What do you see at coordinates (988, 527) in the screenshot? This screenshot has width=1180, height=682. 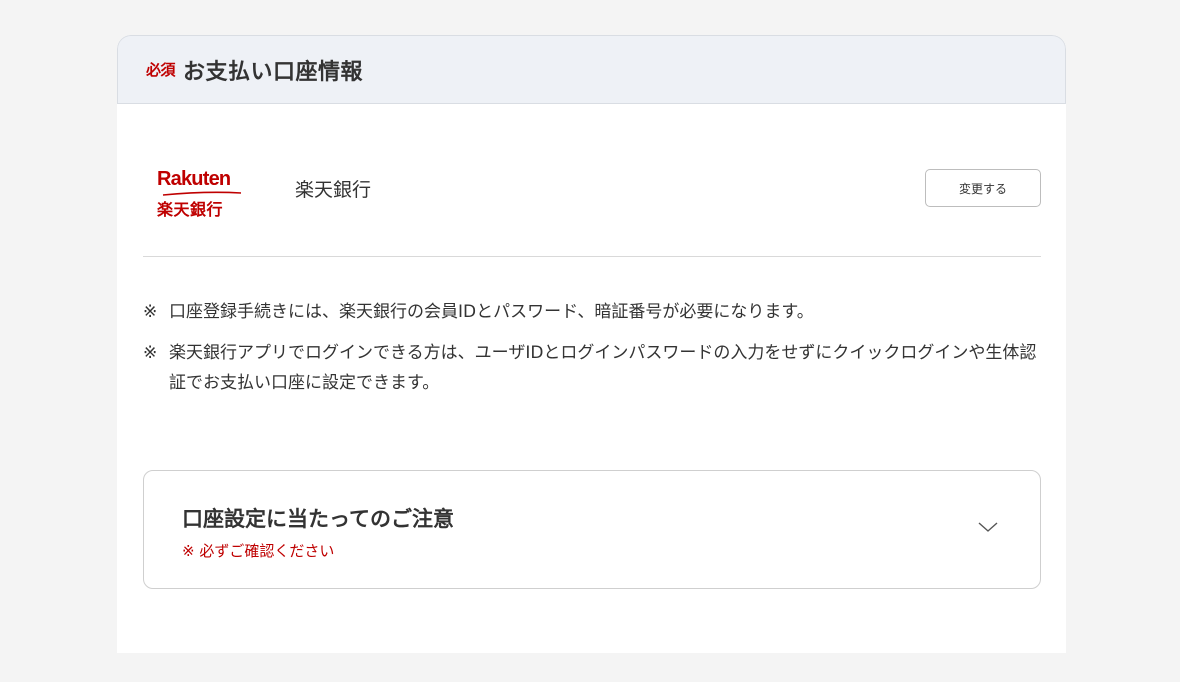 I see `chevron-down-icon` at bounding box center [988, 527].